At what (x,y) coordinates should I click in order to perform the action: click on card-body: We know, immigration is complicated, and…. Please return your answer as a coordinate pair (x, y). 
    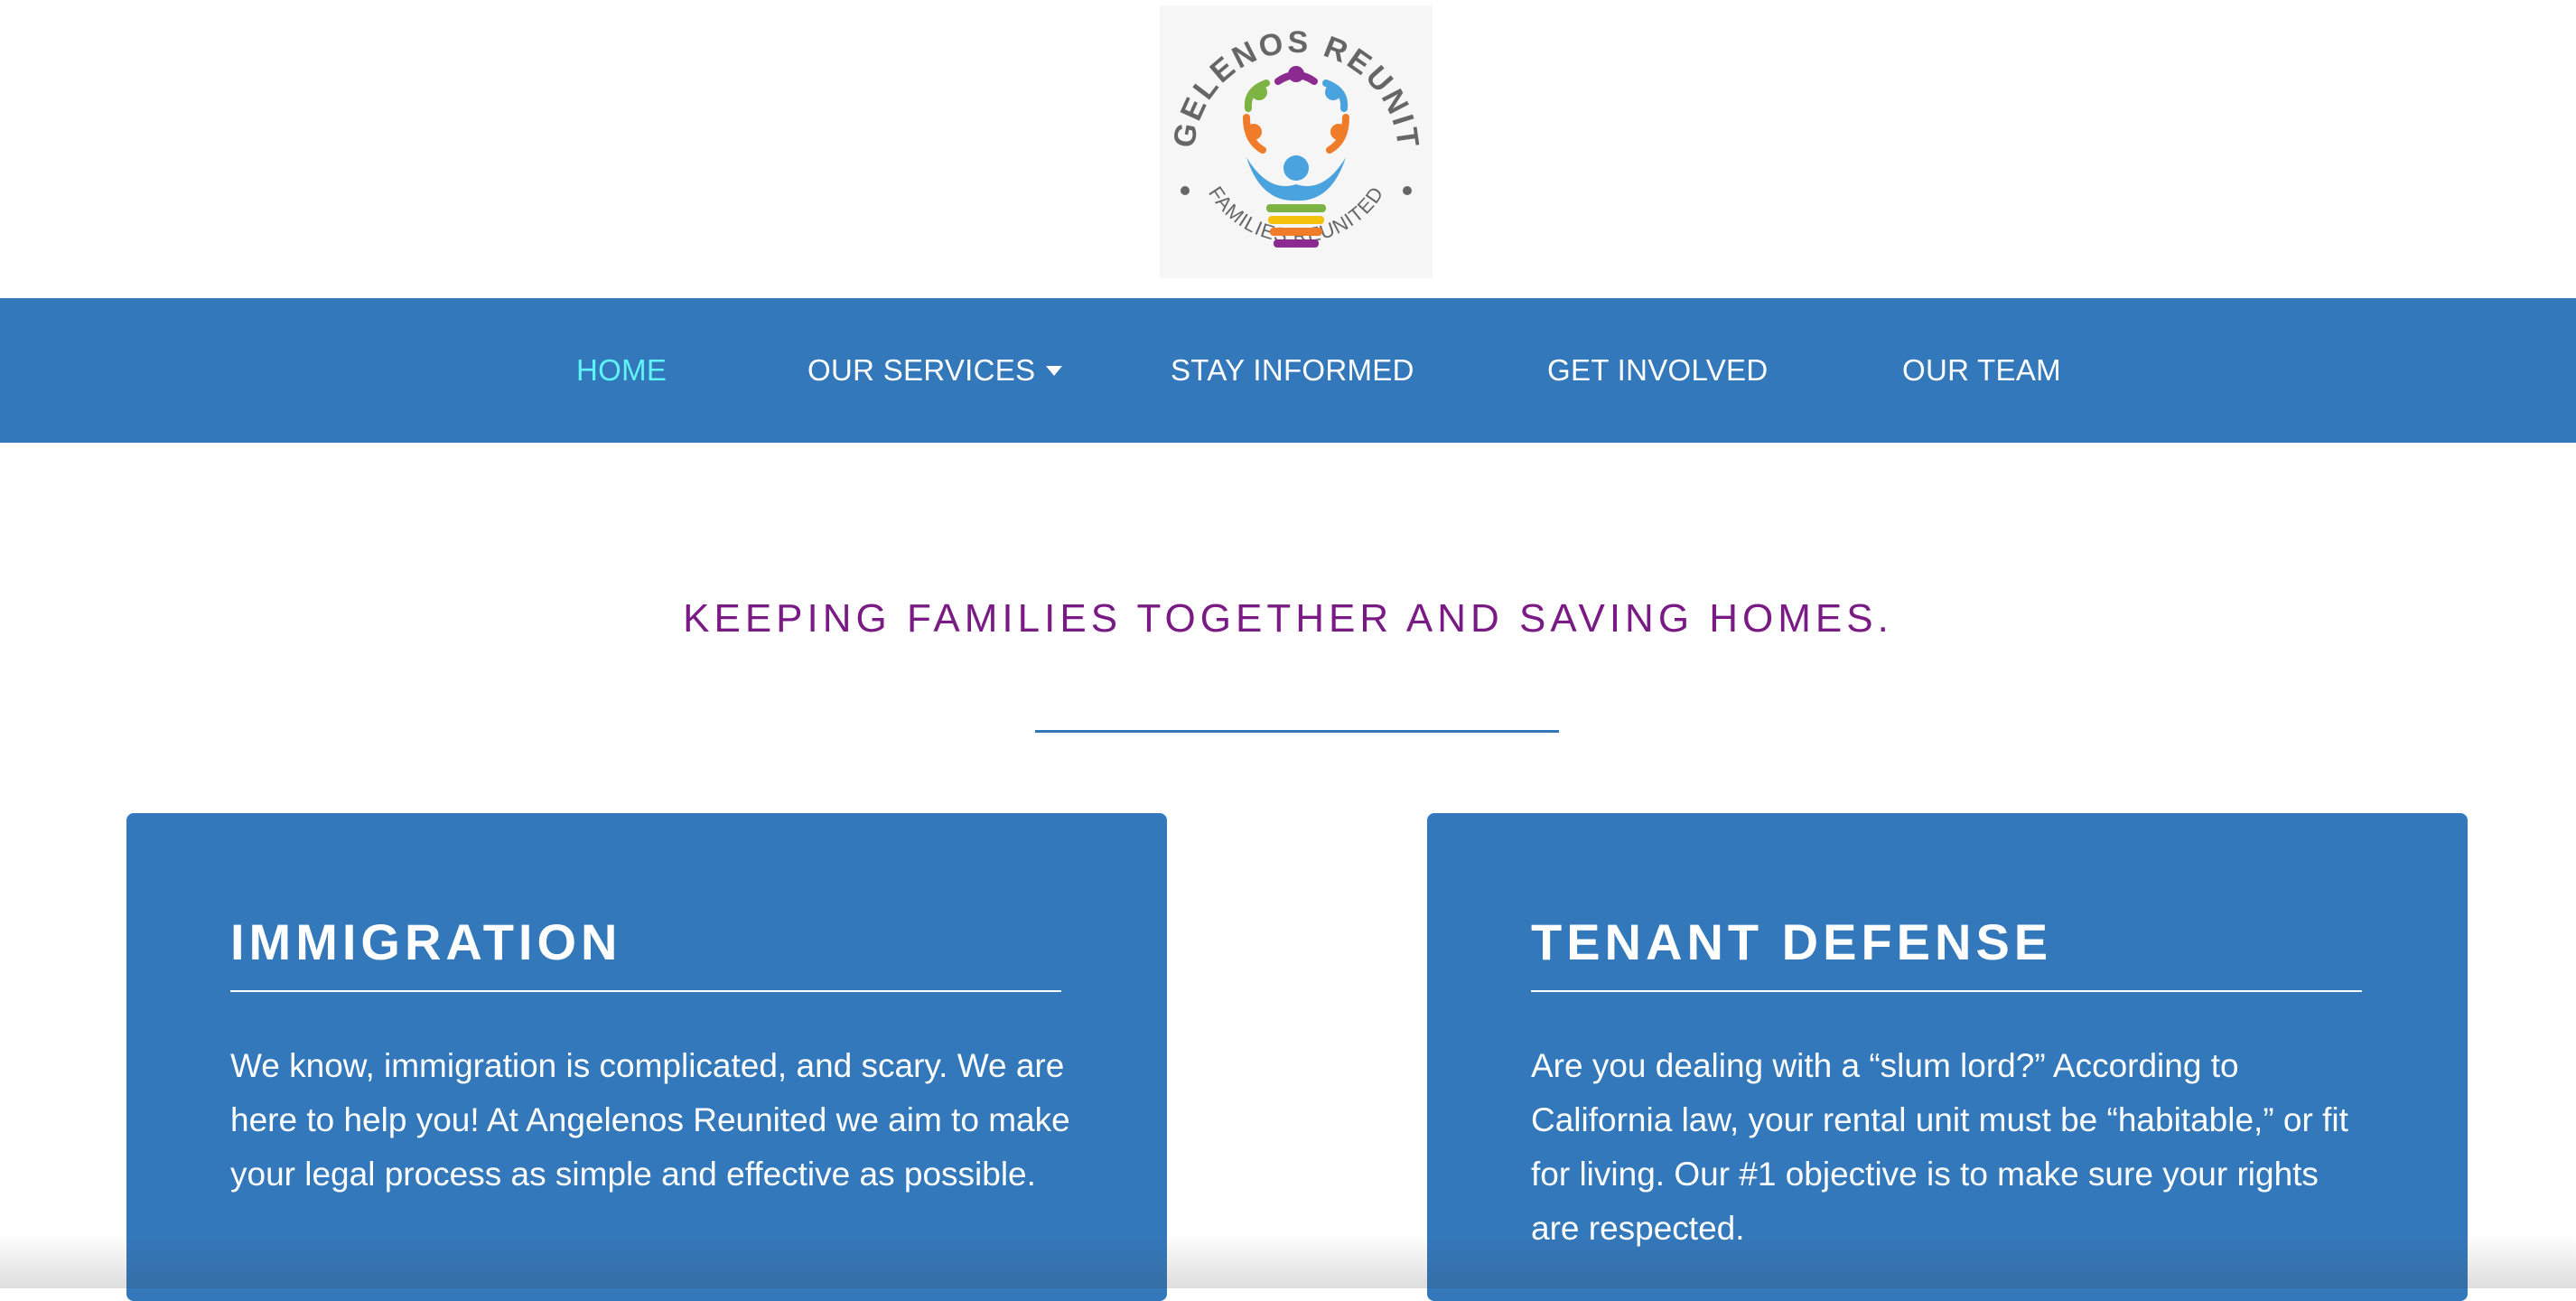
    Looking at the image, I should click on (650, 1120).